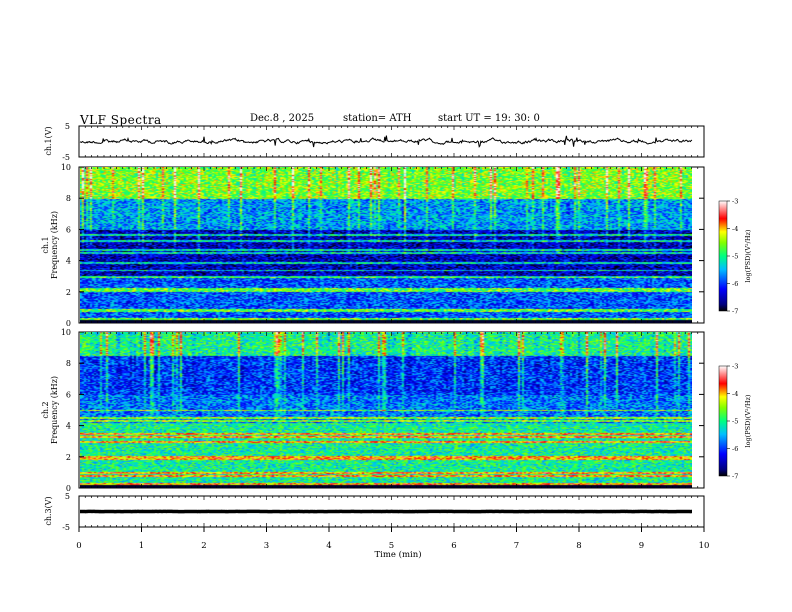 This screenshot has width=792, height=612. Describe the element at coordinates (748, 255) in the screenshot. I see `ch1-colorbar-label: log(PSD)(V²/Hz)` at that location.